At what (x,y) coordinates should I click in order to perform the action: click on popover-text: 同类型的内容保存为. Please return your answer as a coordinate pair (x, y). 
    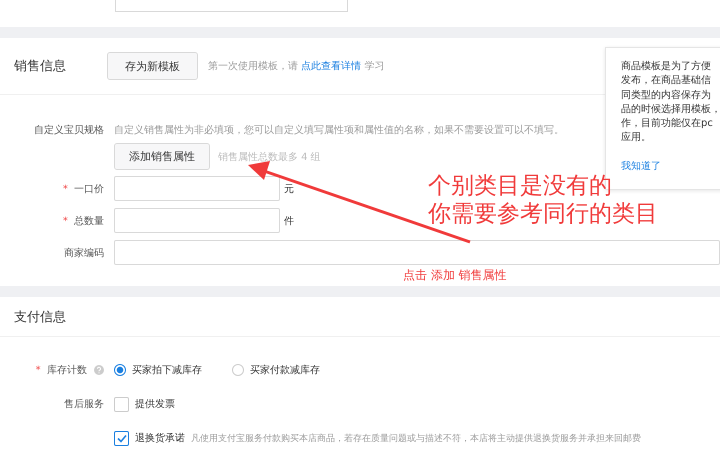
    Looking at the image, I should click on (666, 95).